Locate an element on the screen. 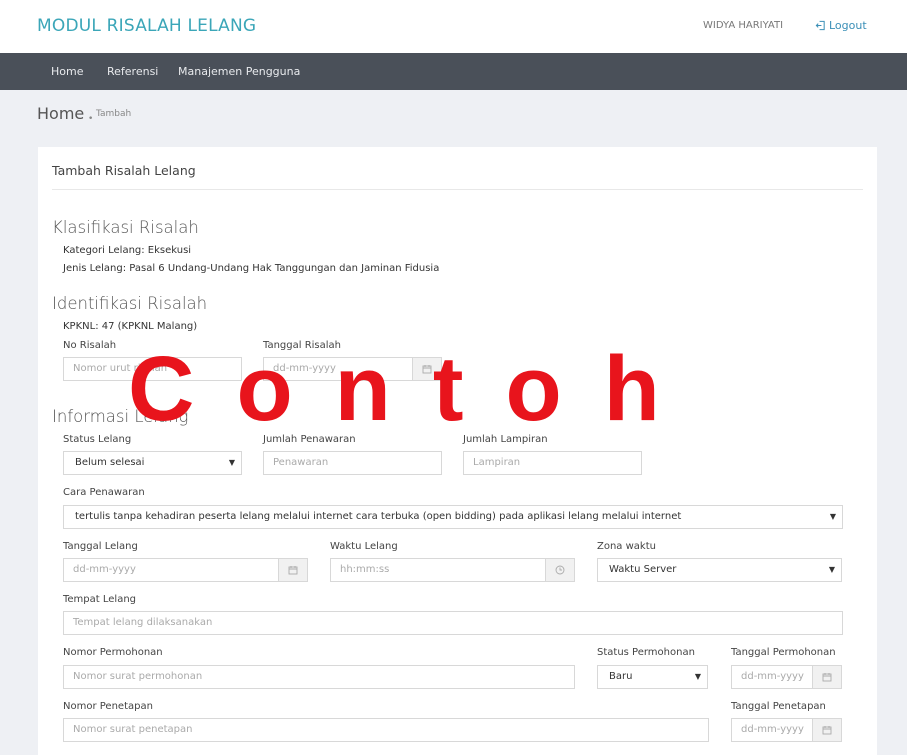 Image resolution: width=907 pixels, height=755 pixels. klasifikasi-heading: Klasifikasi Risalah is located at coordinates (125, 227).